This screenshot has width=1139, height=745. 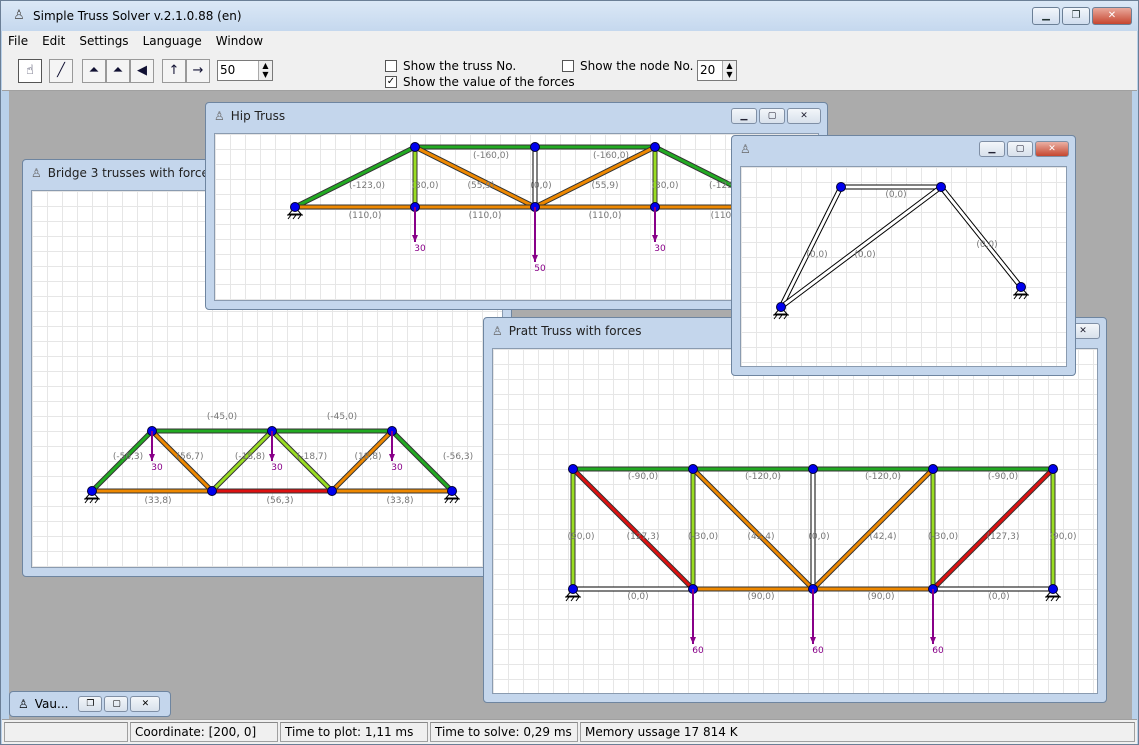 I want to click on show-truss-no-checkbox: Show the truss No., so click(x=450, y=66).